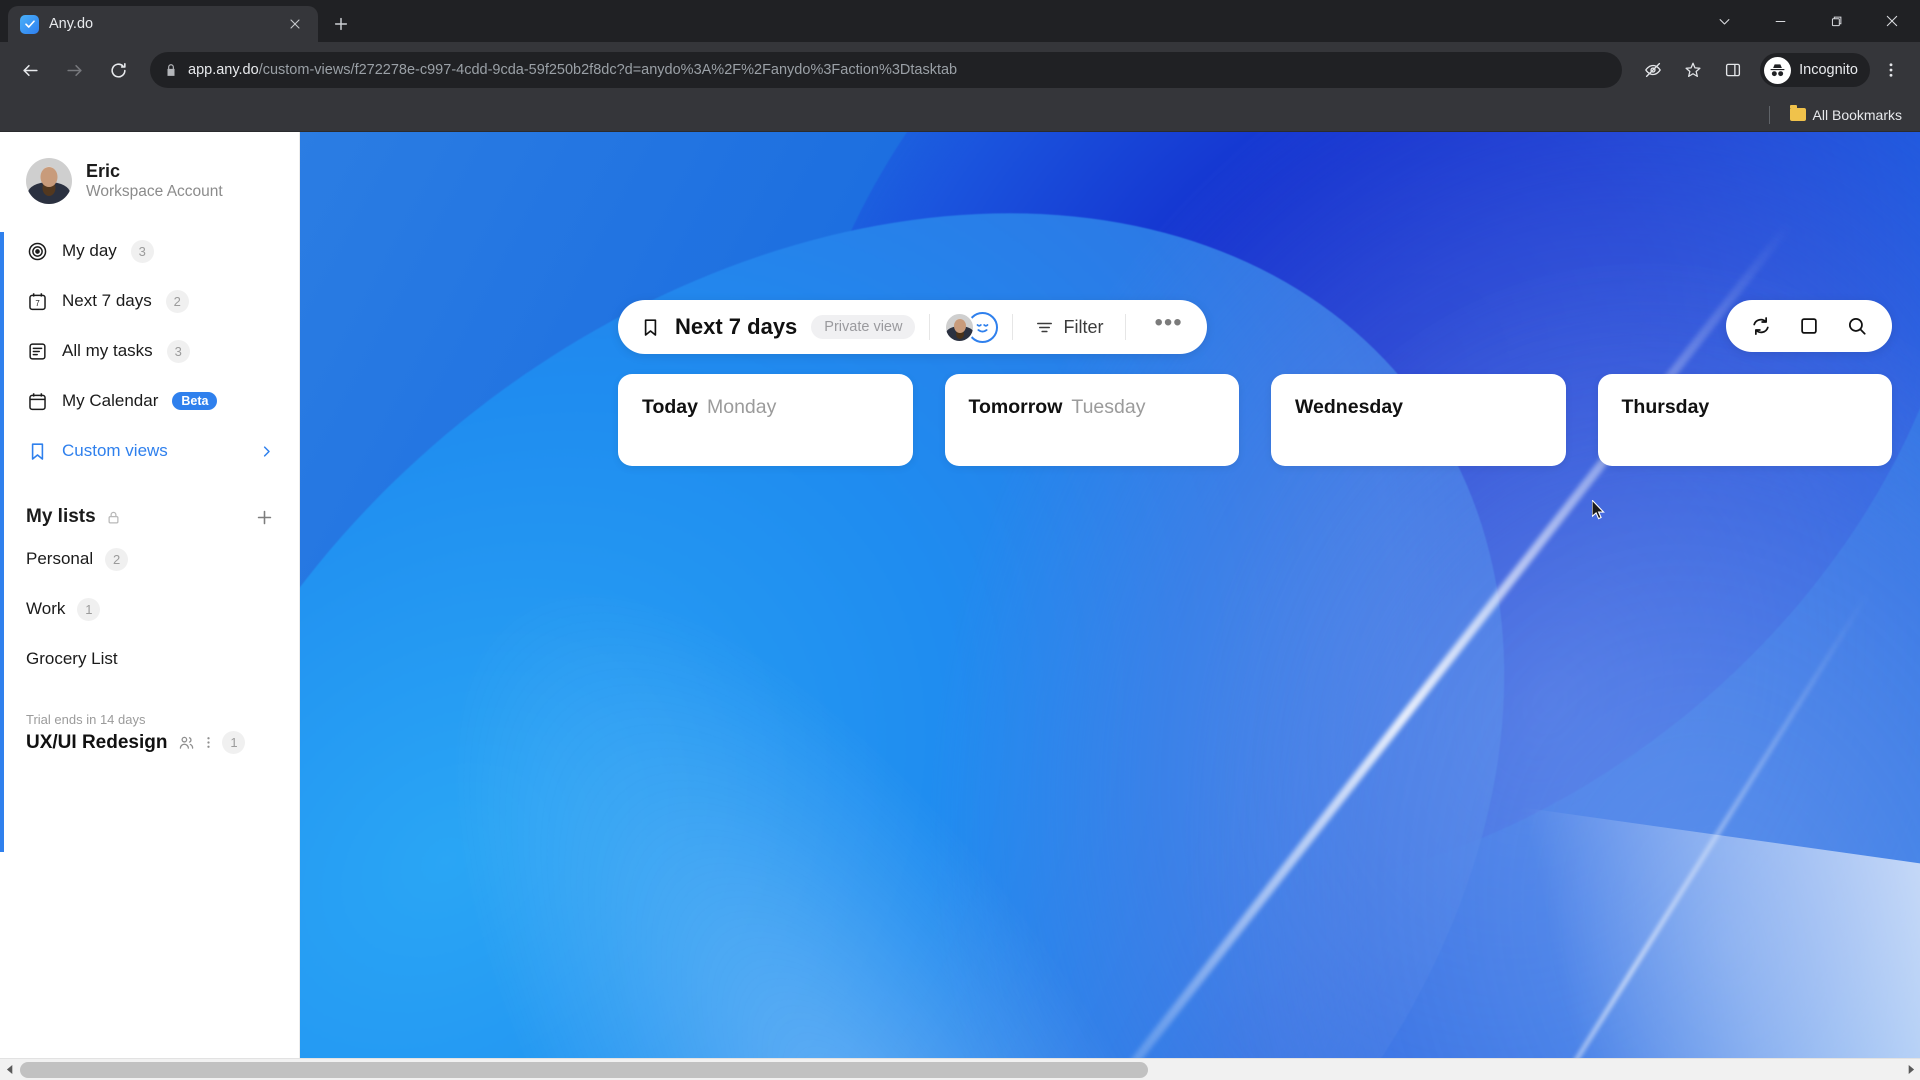 The image size is (1920, 1080). I want to click on new-tab-button, so click(341, 24).